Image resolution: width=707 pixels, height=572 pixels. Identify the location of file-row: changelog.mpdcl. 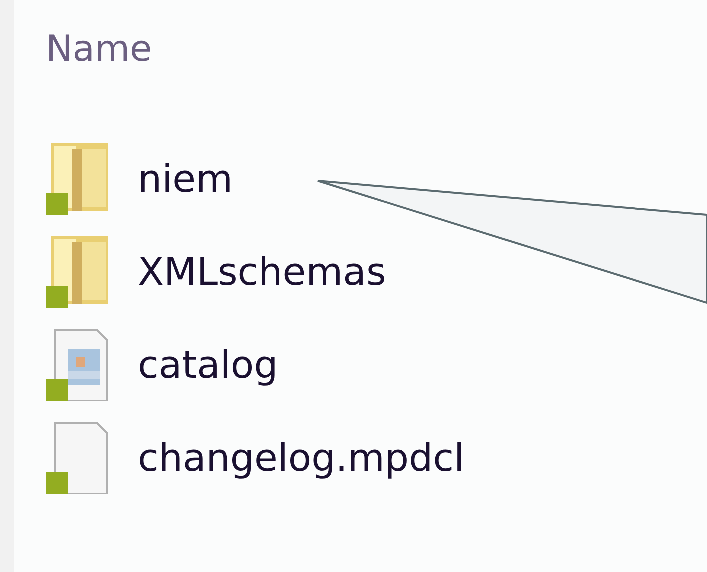
(255, 458).